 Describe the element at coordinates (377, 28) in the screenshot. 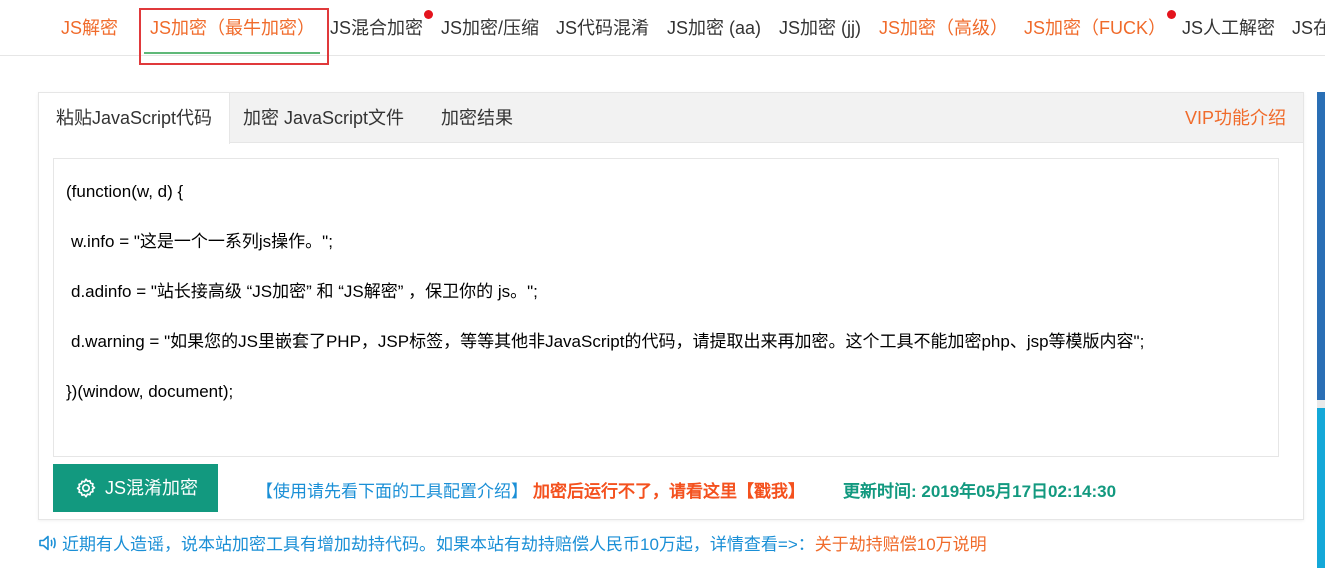

I see `nav-item-label: JS混合加密` at that location.